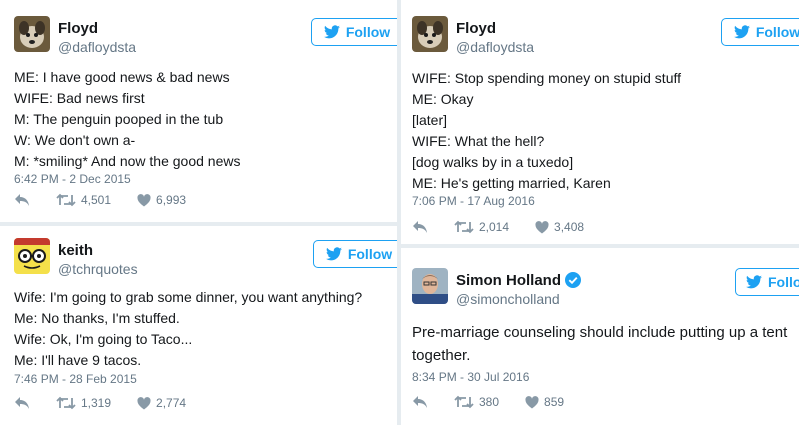  I want to click on tweet-timestamp: 8:34 PM - 30 Jul 2016, so click(470, 377).